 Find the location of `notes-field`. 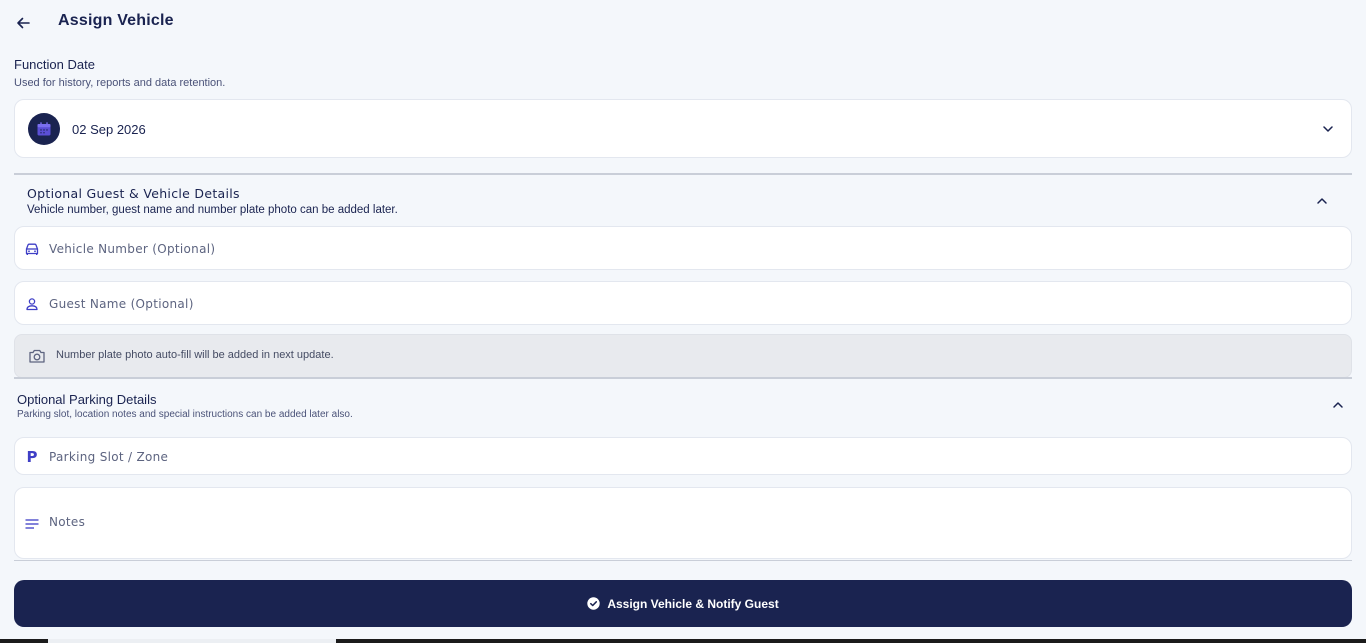

notes-field is located at coordinates (683, 523).